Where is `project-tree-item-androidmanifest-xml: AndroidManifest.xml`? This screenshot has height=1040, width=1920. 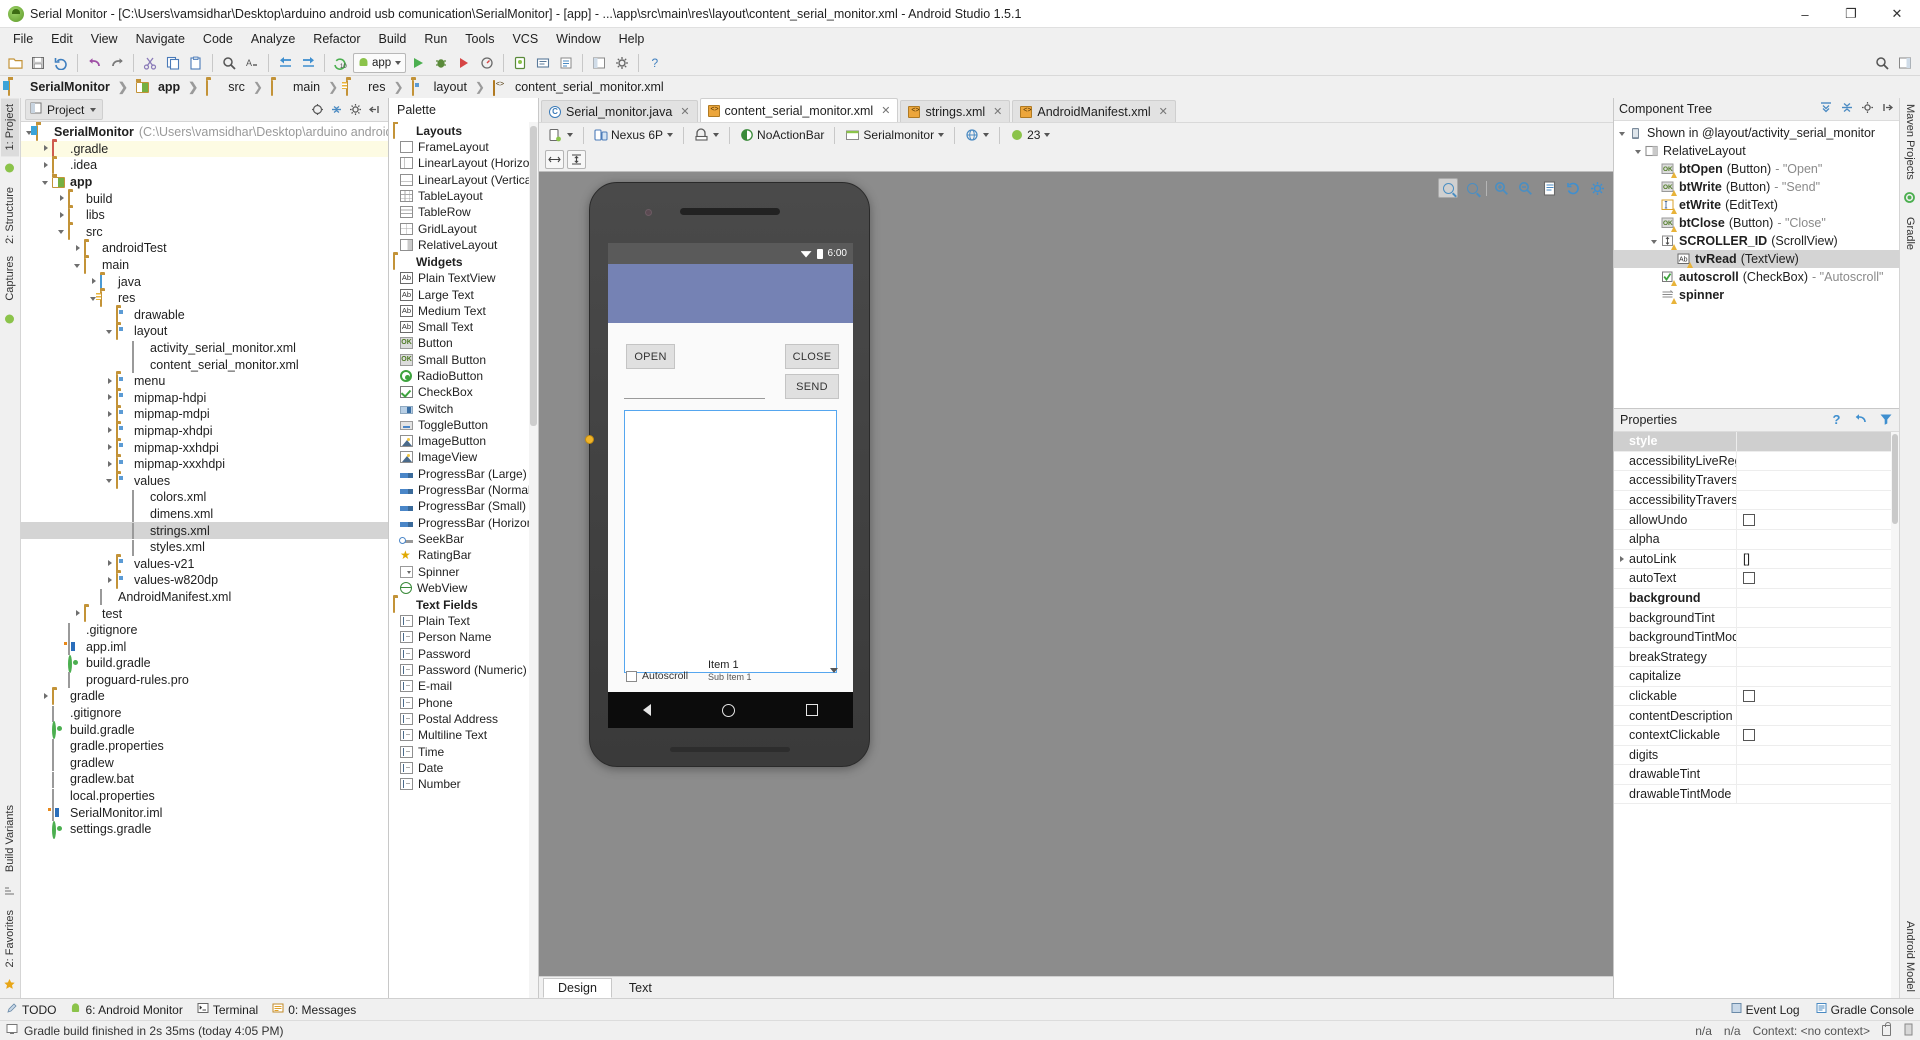 project-tree-item-androidmanifest-xml: AndroidManifest.xml is located at coordinates (204, 597).